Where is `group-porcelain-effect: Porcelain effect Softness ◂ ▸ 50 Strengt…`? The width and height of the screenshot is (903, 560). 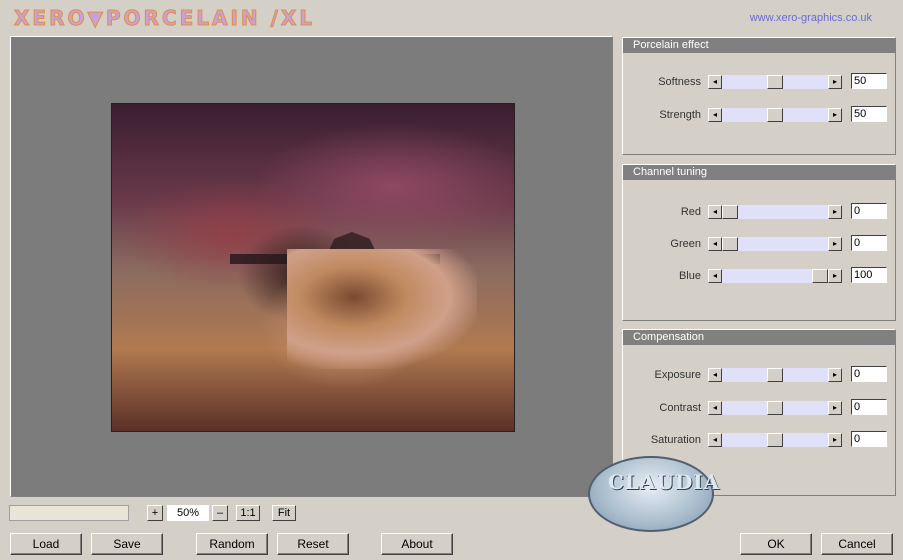
group-porcelain-effect: Porcelain effect Softness ◂ ▸ 50 Strengt… is located at coordinates (759, 96).